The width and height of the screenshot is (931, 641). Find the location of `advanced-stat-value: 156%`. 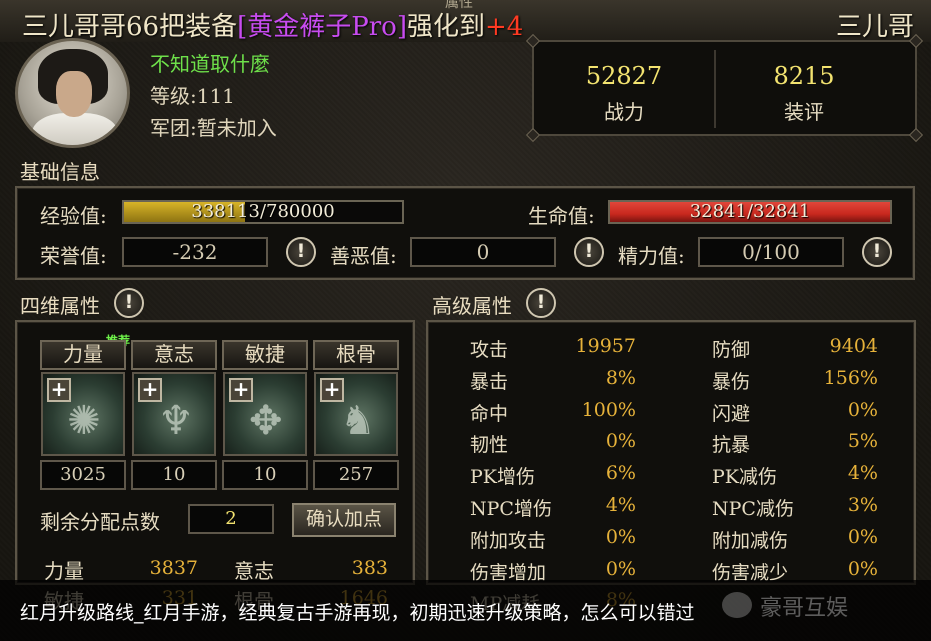

advanced-stat-value: 156% is located at coordinates (850, 377).